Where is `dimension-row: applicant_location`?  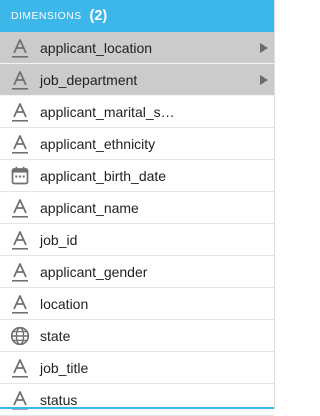 dimension-row: applicant_location is located at coordinates (137, 48).